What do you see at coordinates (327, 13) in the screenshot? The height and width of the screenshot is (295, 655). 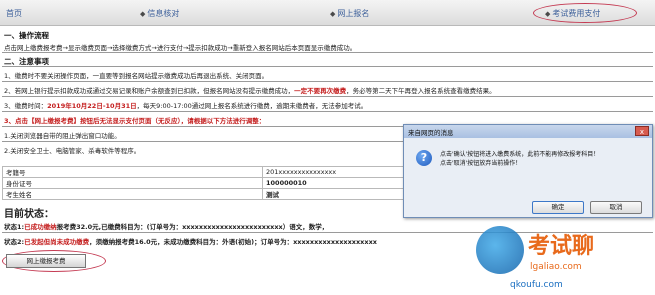 I see `top-navigation: 首页 ◆ 信息核对 ◆ 网上报名 ◆ 考试费用支付` at bounding box center [327, 13].